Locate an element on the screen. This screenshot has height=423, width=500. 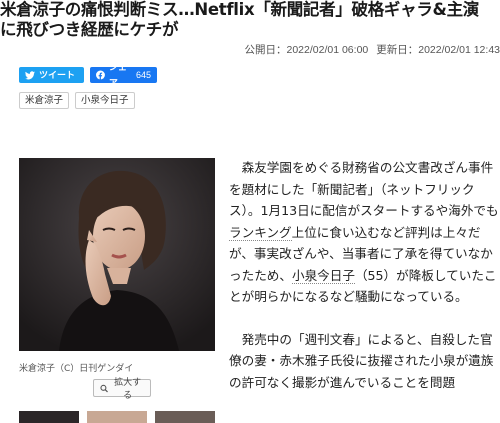
link-koizumi-kyoko: 小泉今日子 is located at coordinates (323, 276).